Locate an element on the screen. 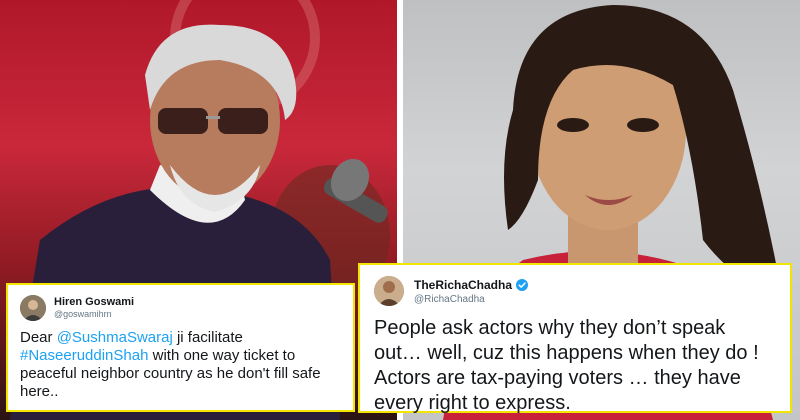 The image size is (800, 420). tweet-header: Hiren Goswami @goswamihrn is located at coordinates (180, 308).